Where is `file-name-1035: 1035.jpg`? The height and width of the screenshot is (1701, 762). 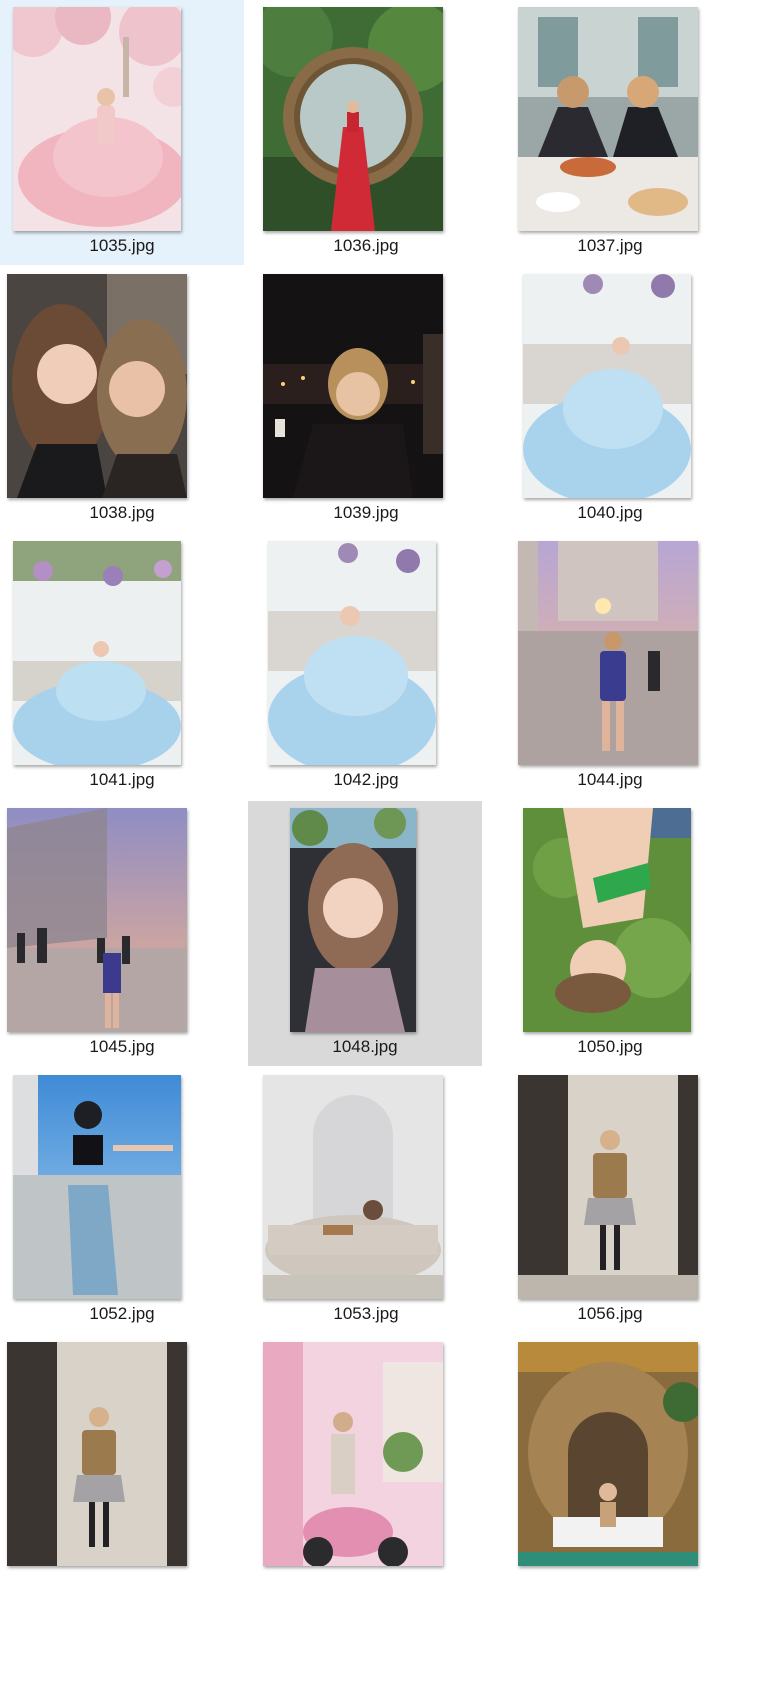 file-name-1035: 1035.jpg is located at coordinates (122, 246).